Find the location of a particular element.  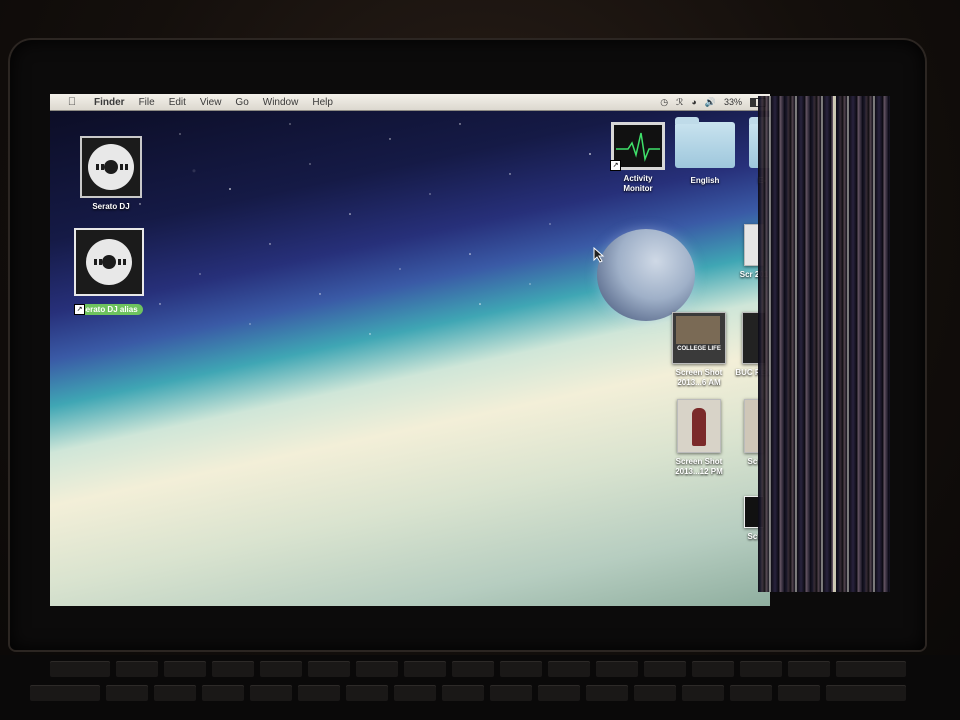

status-menus: ◷ ℛ ◕ 🔊 33% is located at coordinates (711, 102).